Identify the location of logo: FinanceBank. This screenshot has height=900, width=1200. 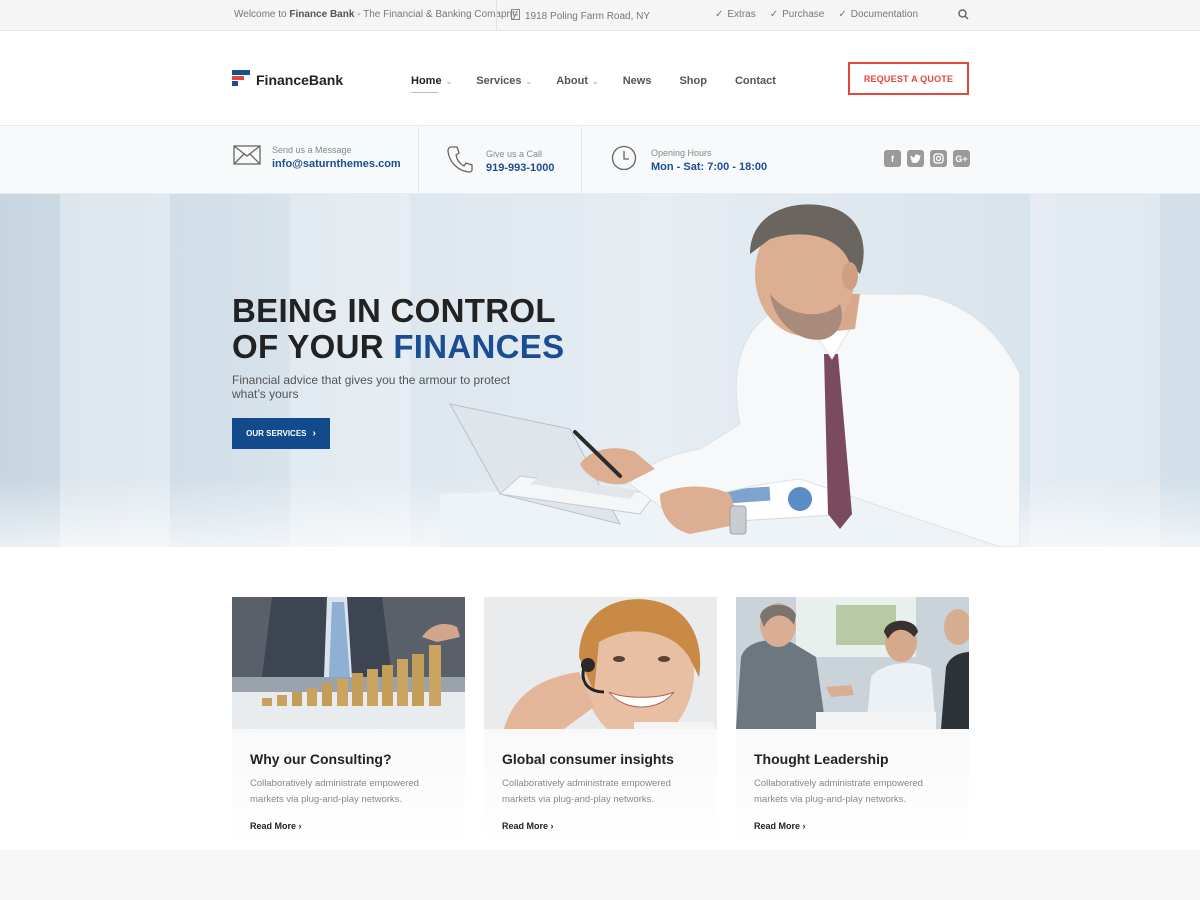
(287, 79).